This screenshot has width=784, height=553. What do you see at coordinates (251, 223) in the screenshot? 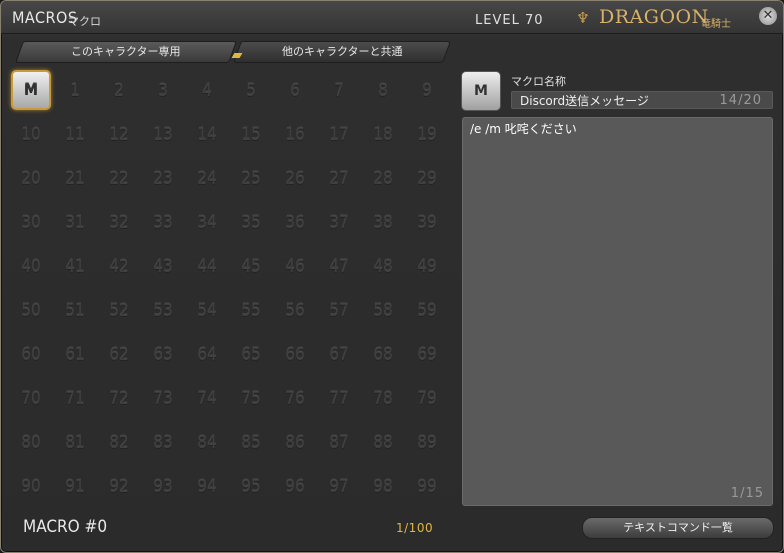
I see `macro-slot: 35` at bounding box center [251, 223].